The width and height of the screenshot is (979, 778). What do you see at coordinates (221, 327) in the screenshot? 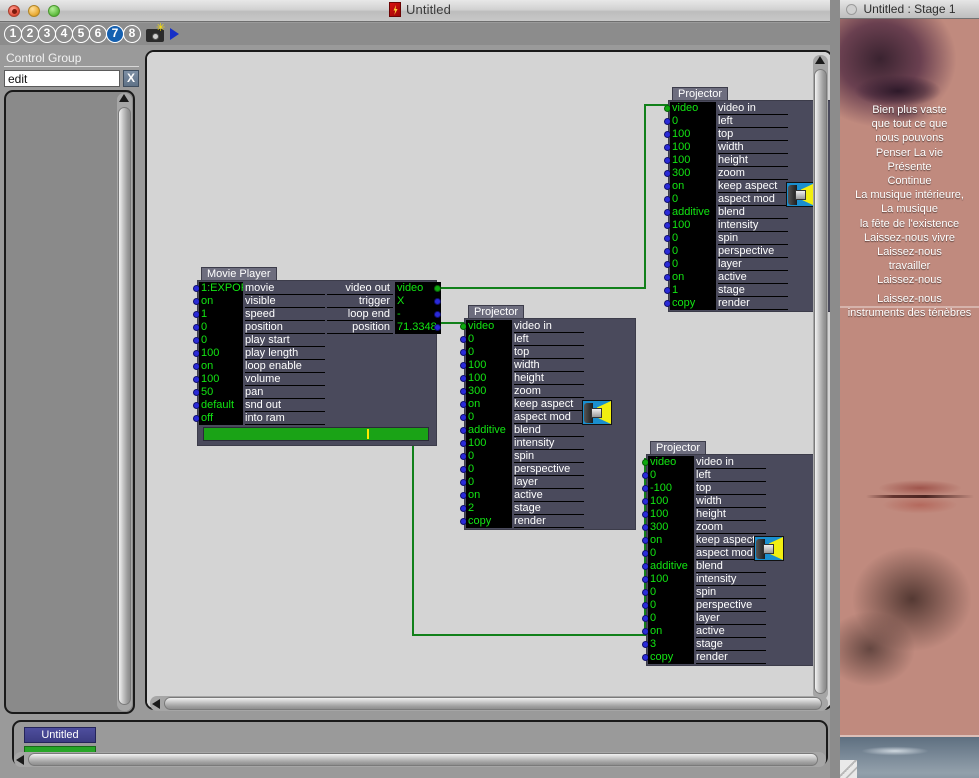
I see `input-value-position: 0` at bounding box center [221, 327].